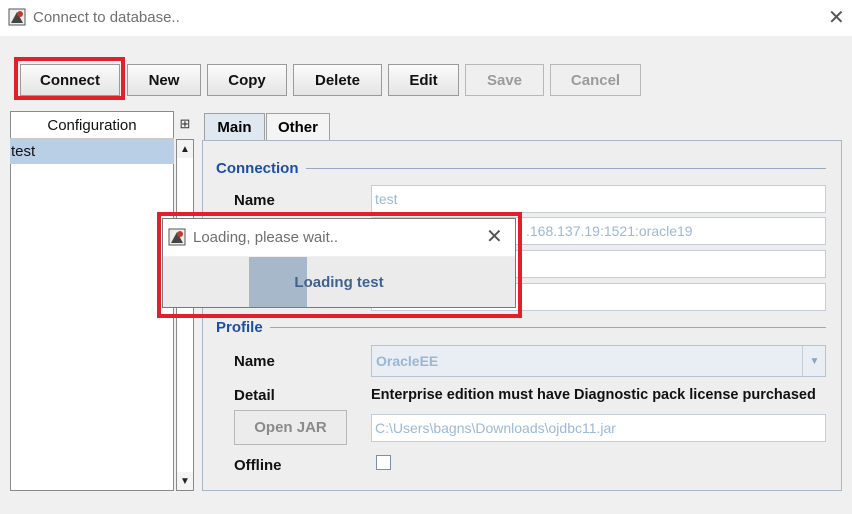 The height and width of the screenshot is (514, 852). I want to click on profile-name-select: OracleEE, so click(598, 361).